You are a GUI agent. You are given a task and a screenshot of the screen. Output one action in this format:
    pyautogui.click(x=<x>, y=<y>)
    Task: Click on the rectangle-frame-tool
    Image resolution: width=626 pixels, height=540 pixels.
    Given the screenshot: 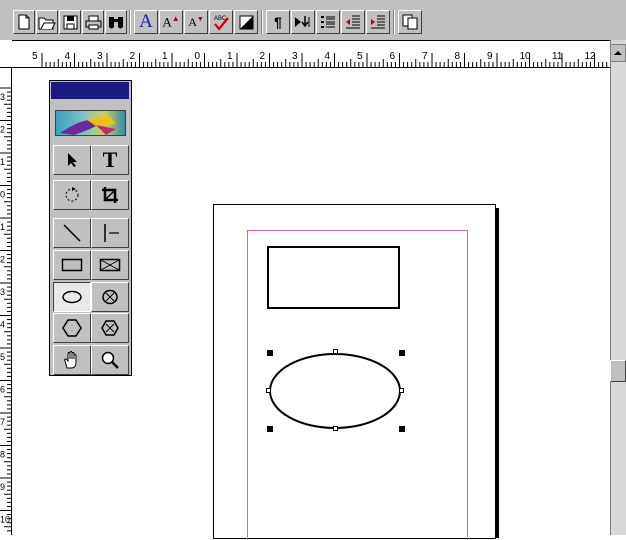 What is the action you would take?
    pyautogui.click(x=110, y=265)
    